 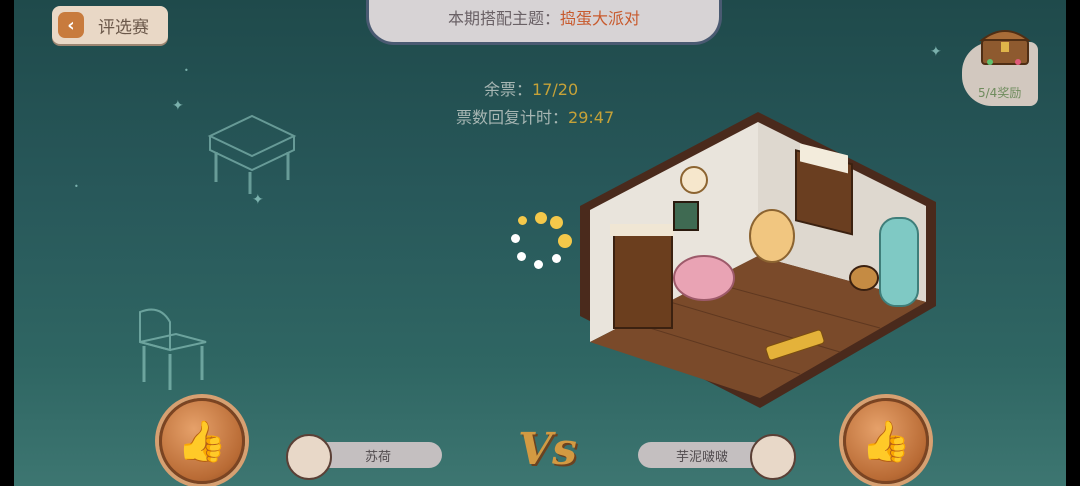 What do you see at coordinates (773, 457) in the screenshot?
I see `player-right-avatar` at bounding box center [773, 457].